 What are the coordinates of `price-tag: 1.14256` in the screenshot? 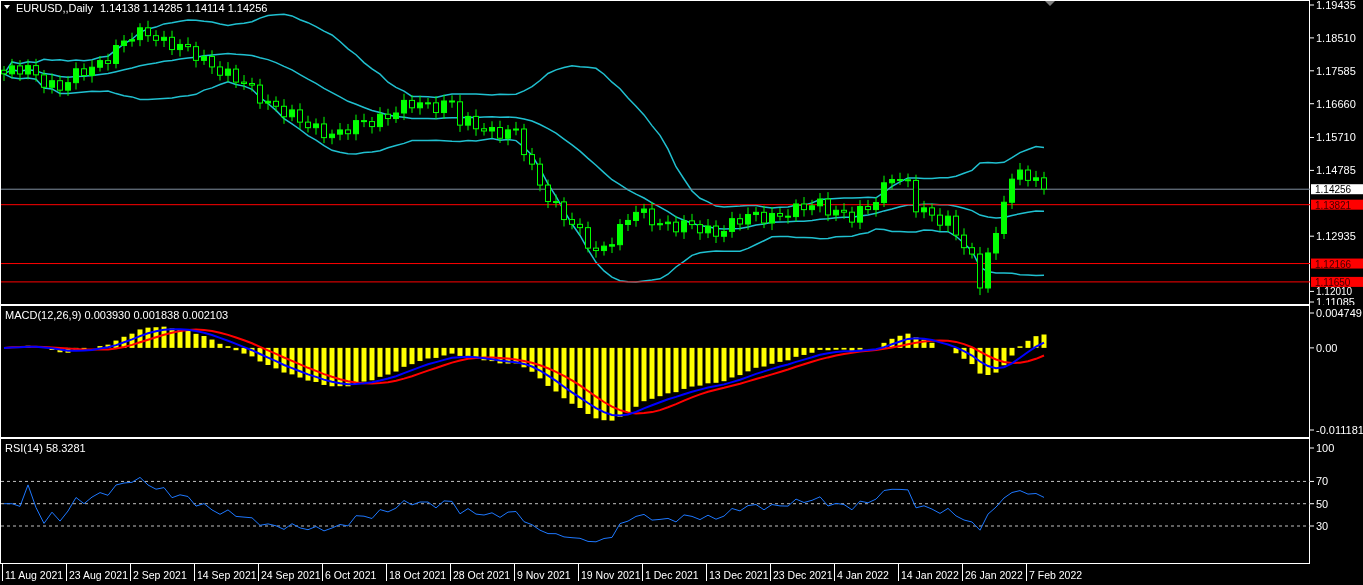 It's located at (1337, 190).